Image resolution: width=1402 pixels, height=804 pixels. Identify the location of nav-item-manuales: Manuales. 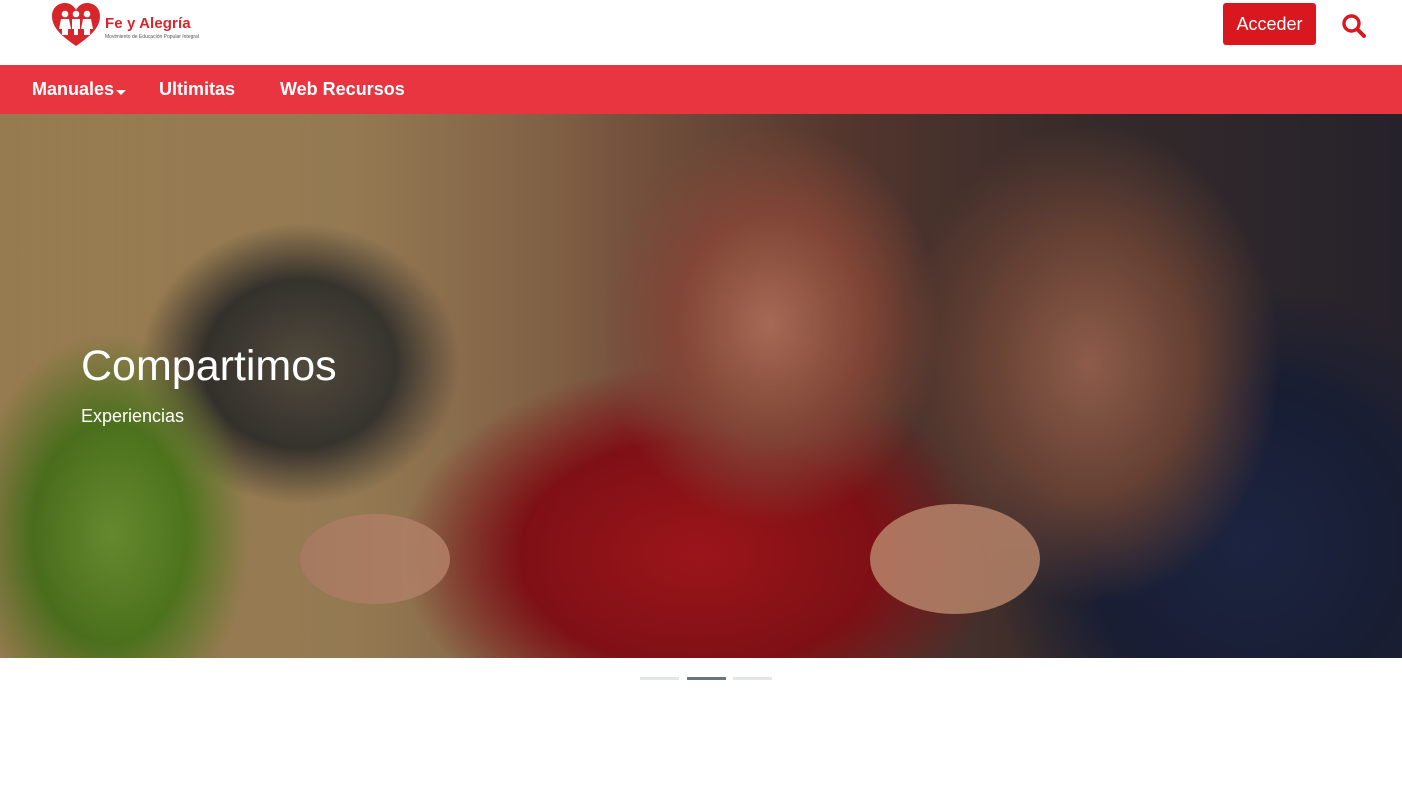
(79, 89).